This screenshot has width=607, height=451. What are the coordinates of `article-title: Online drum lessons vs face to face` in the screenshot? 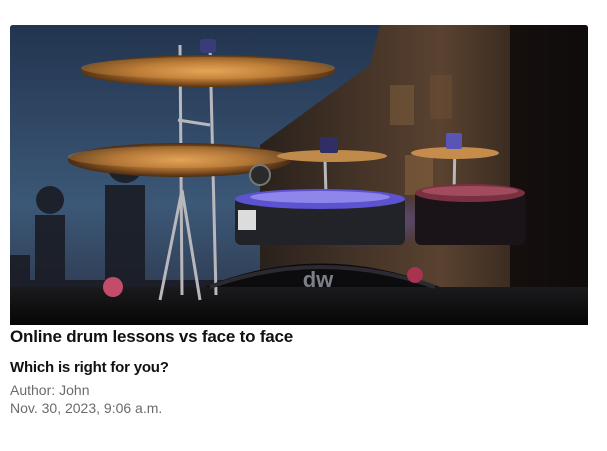 It's located at (151, 337).